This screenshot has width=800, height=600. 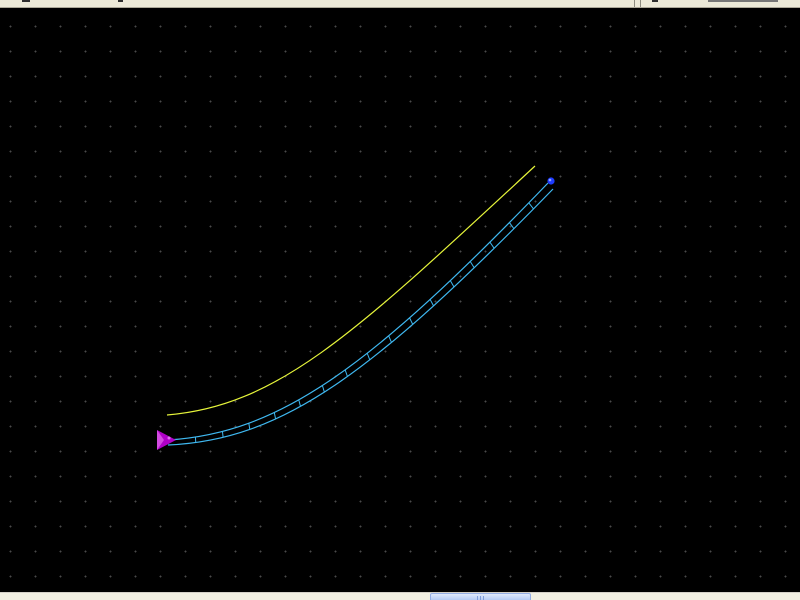 What do you see at coordinates (551, 181) in the screenshot?
I see `end-marker-sphere` at bounding box center [551, 181].